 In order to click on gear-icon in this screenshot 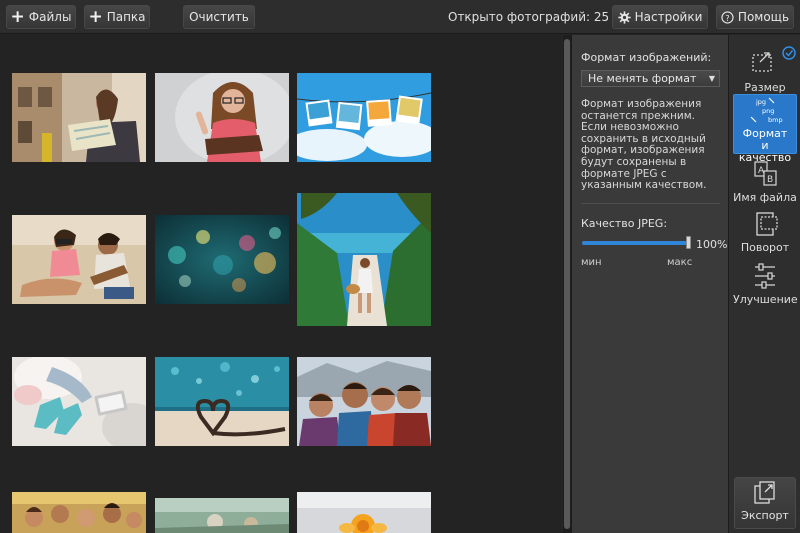, I will do `click(624, 17)`.